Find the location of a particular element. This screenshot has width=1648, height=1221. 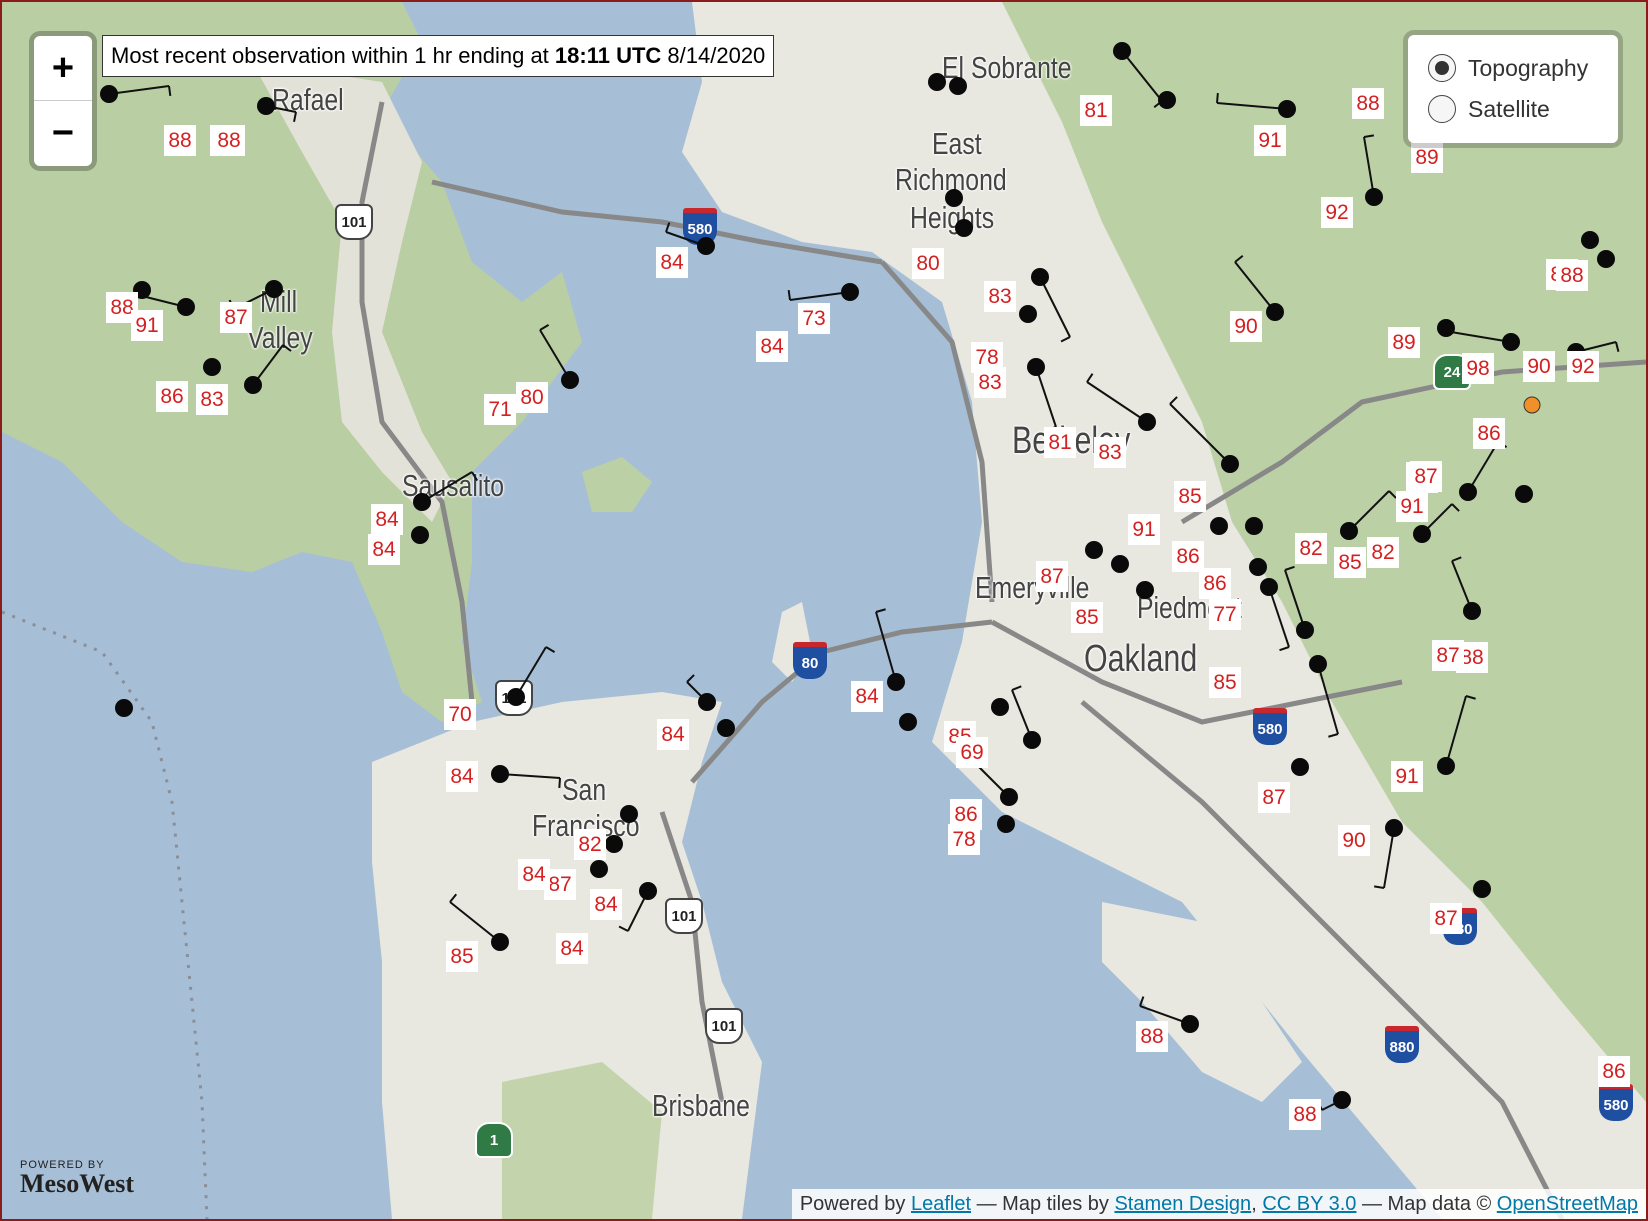

temperature-label: 80 is located at coordinates (532, 397).